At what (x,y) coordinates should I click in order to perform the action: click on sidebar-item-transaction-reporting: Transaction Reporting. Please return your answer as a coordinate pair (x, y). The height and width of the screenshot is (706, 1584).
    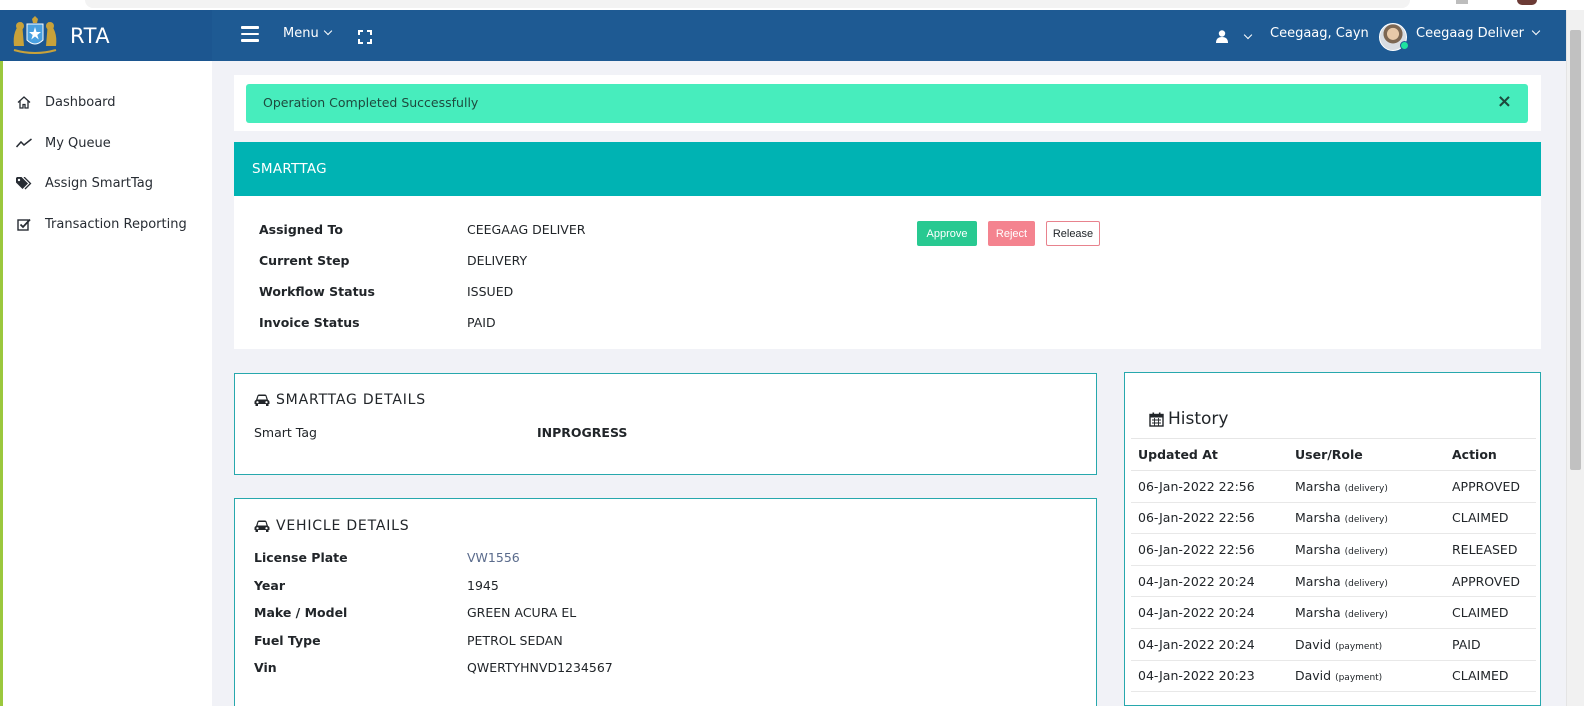
    Looking at the image, I should click on (101, 224).